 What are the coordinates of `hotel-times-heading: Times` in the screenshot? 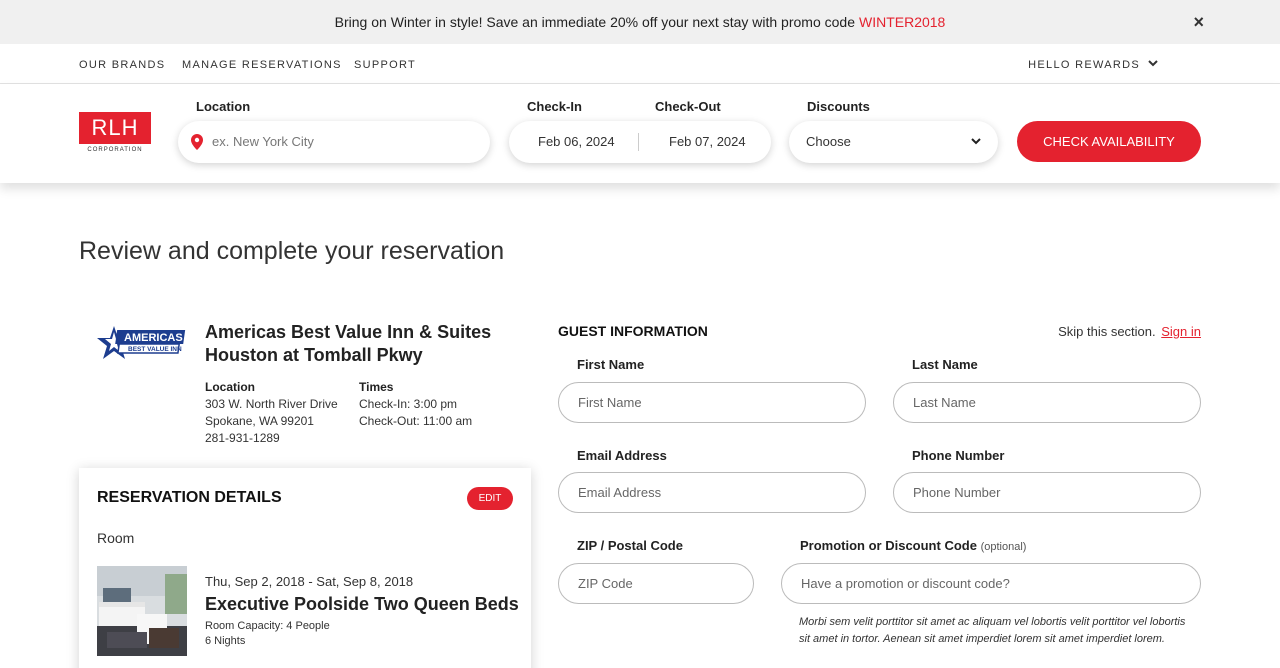 It's located at (376, 387).